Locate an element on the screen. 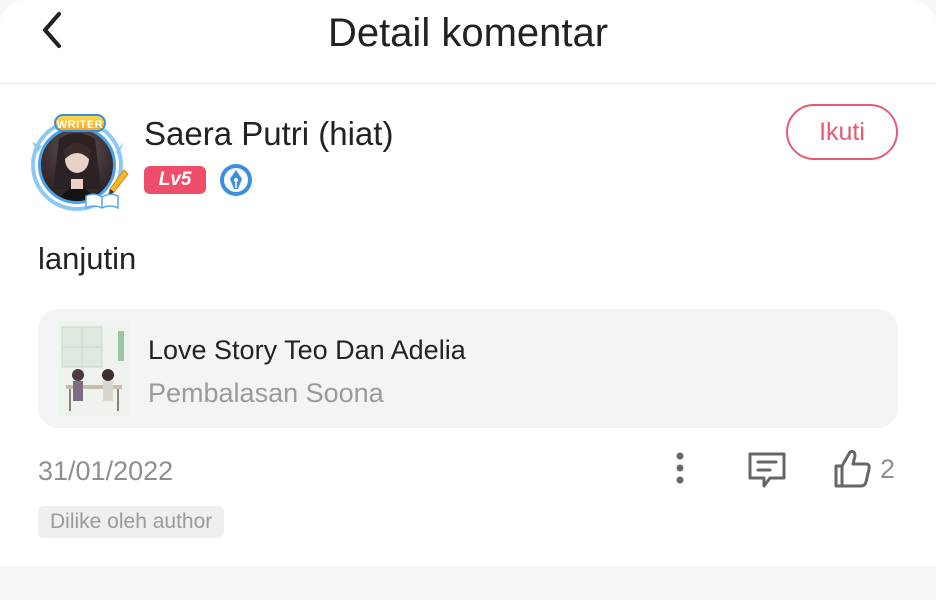 The height and width of the screenshot is (600, 936). user-avatar: WRITER is located at coordinates (80, 162).